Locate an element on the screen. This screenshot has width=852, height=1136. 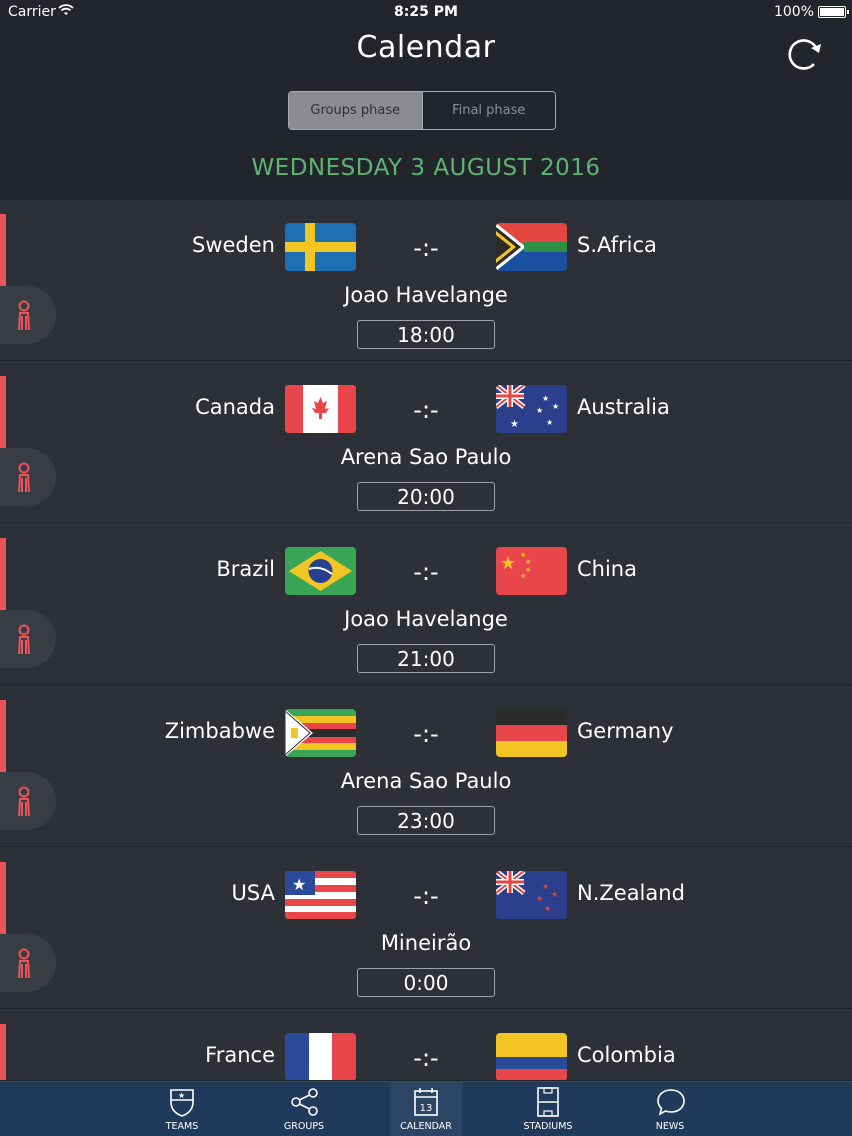
phase-segmented-control: Groups phase Final phase is located at coordinates (422, 110).